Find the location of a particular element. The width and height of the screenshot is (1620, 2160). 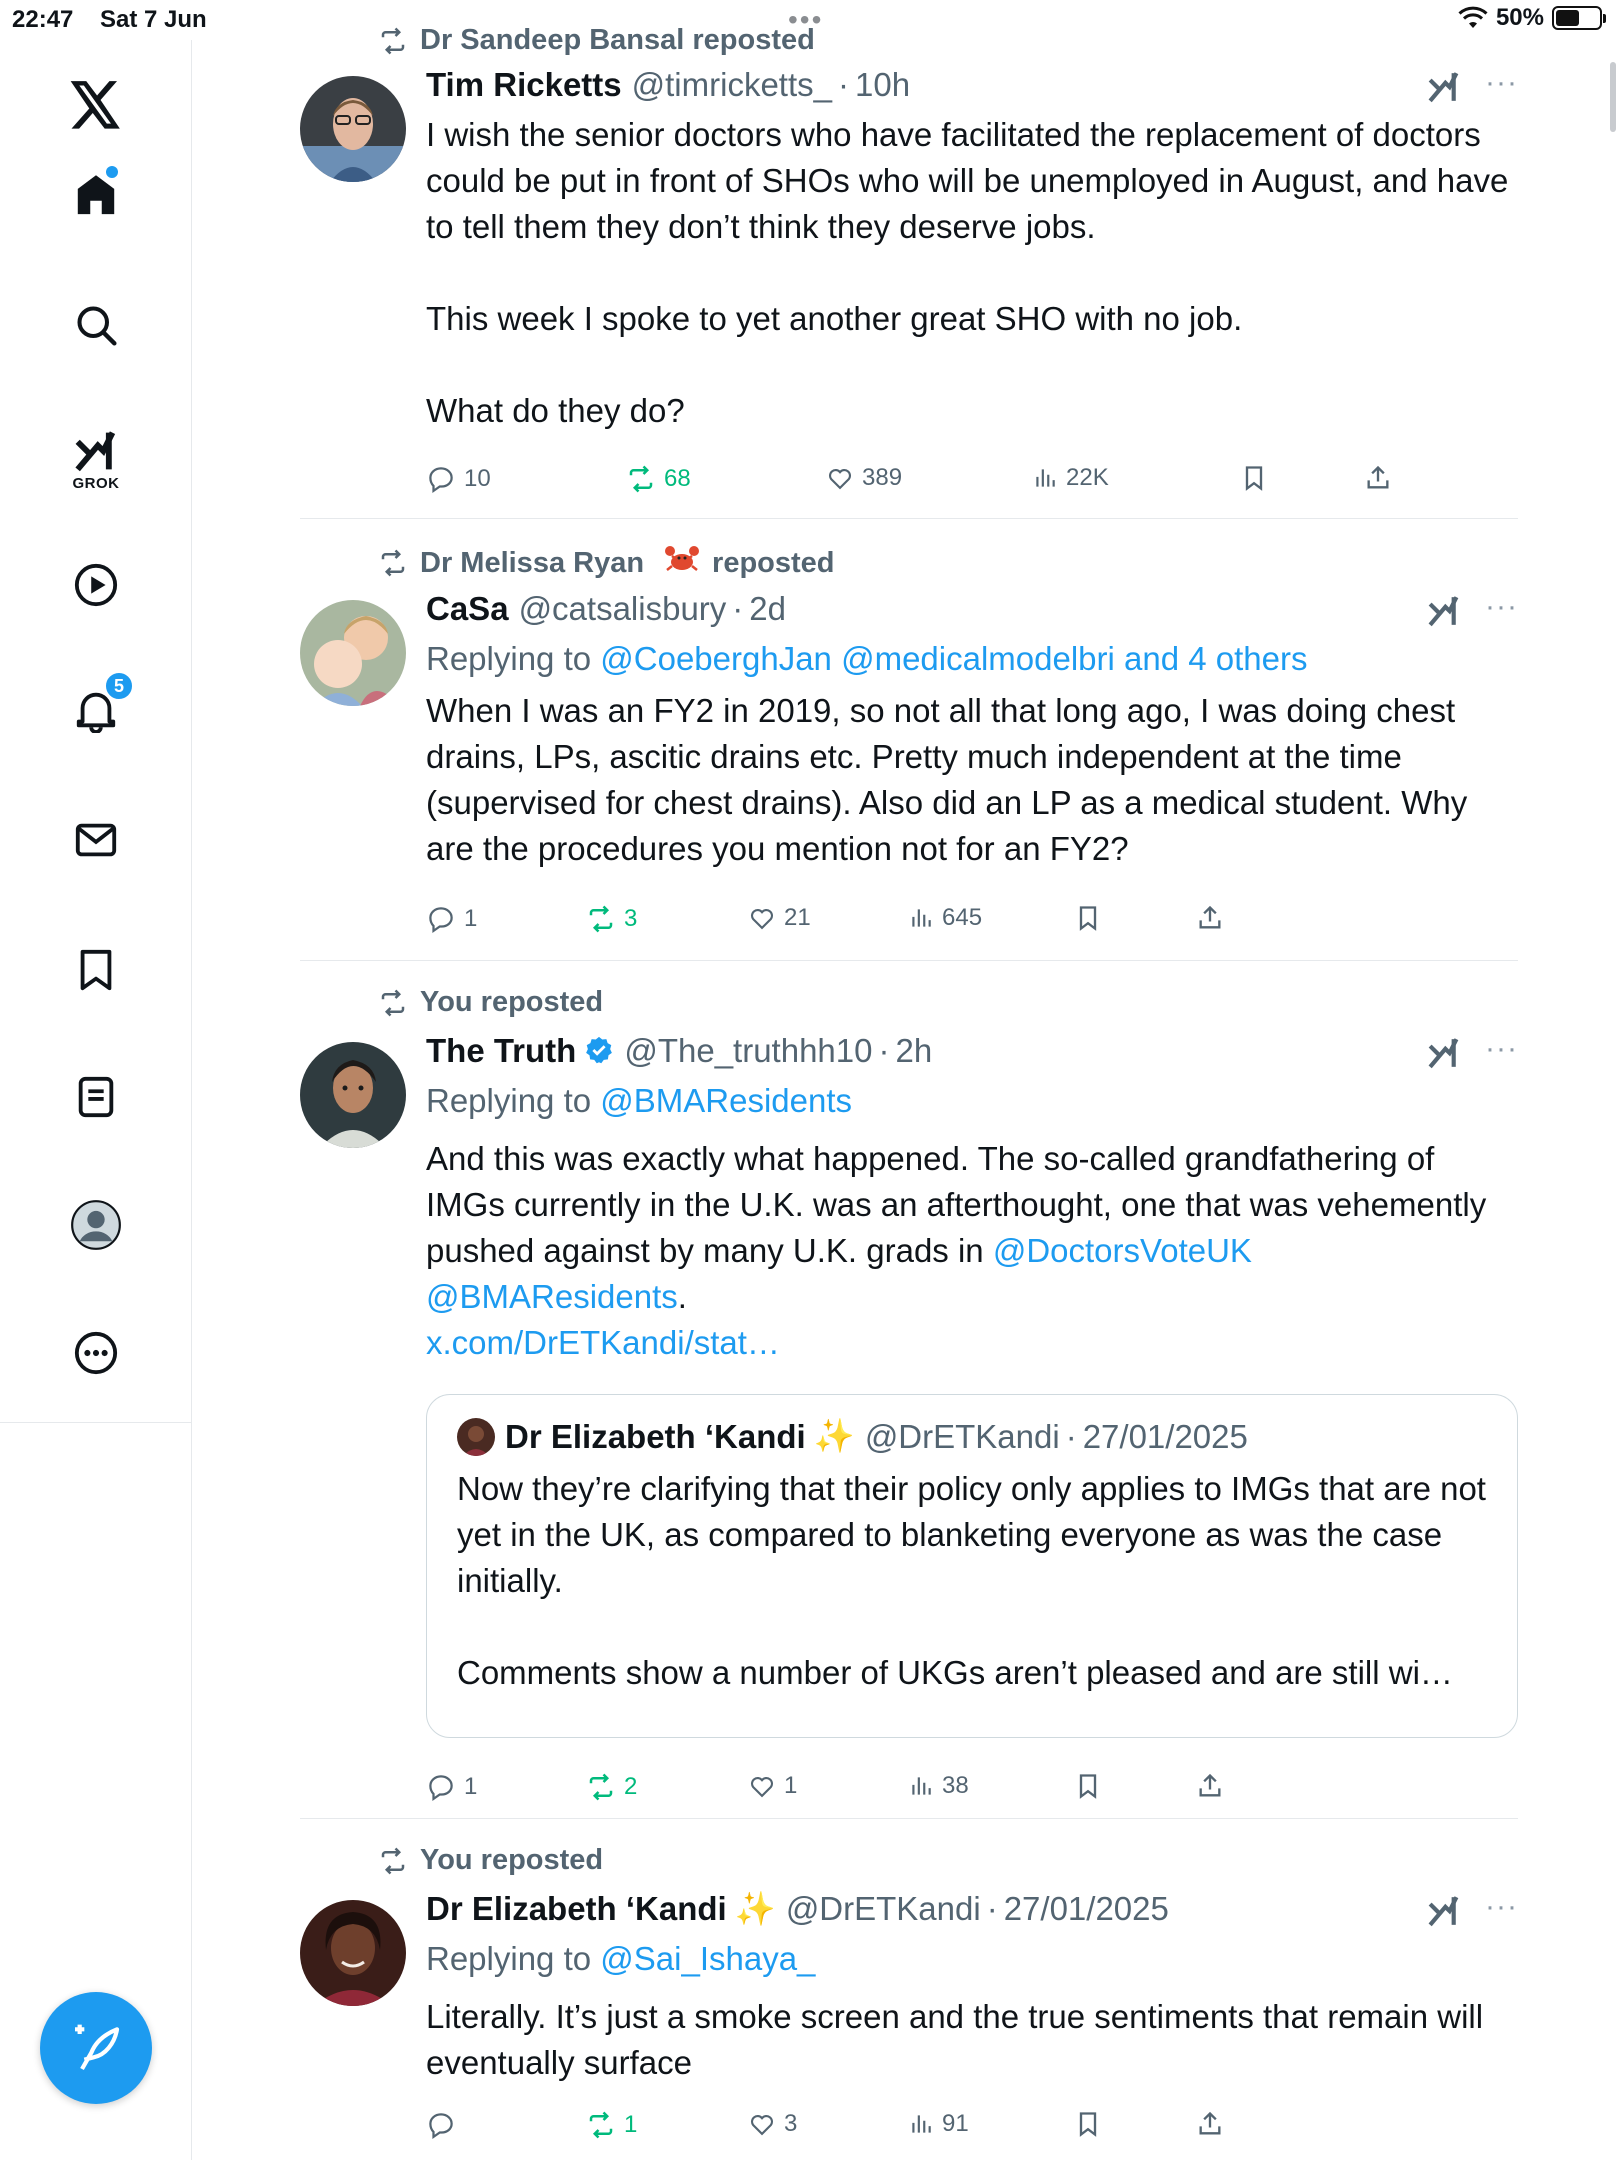

video-icon is located at coordinates (96, 585).